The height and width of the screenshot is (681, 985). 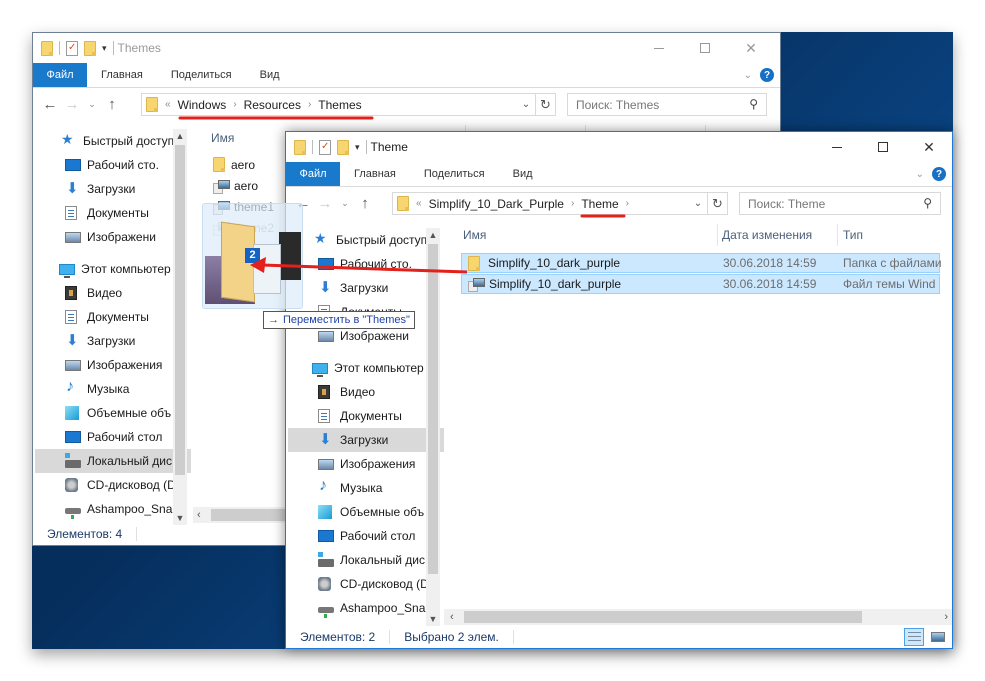 What do you see at coordinates (767, 235) in the screenshot?
I see `column-header-date: Дата изменения` at bounding box center [767, 235].